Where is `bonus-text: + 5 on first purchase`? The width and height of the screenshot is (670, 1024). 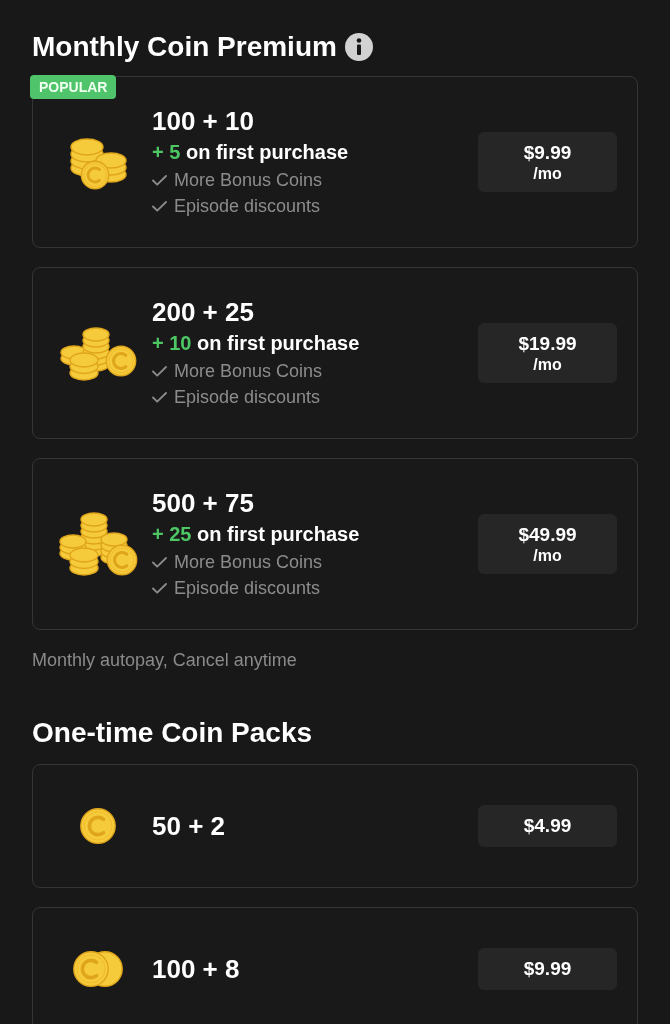 bonus-text: + 5 on first purchase is located at coordinates (251, 152).